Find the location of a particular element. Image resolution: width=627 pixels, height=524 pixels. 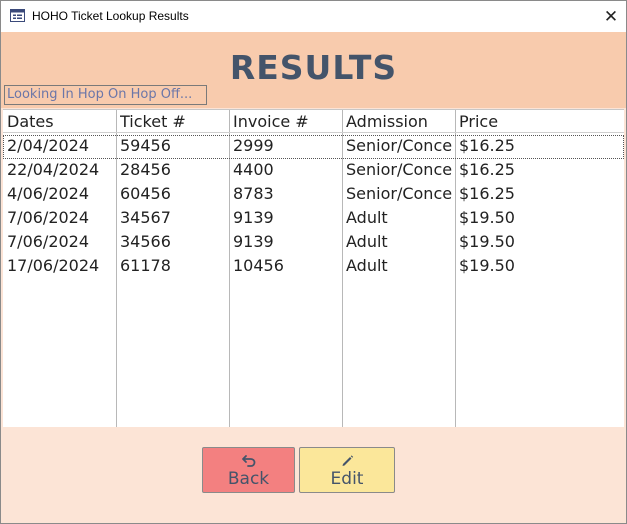

cell-date: 17/06/2024 is located at coordinates (53, 265).